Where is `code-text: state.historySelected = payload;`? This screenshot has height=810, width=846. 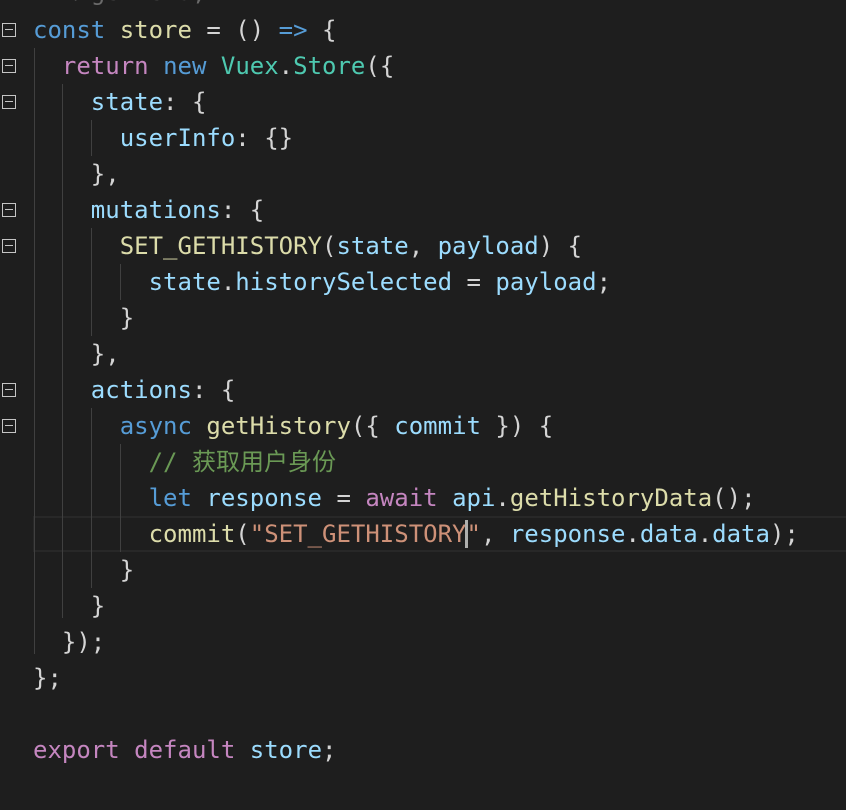
code-text: state.historySelected = payload; is located at coordinates (322, 282).